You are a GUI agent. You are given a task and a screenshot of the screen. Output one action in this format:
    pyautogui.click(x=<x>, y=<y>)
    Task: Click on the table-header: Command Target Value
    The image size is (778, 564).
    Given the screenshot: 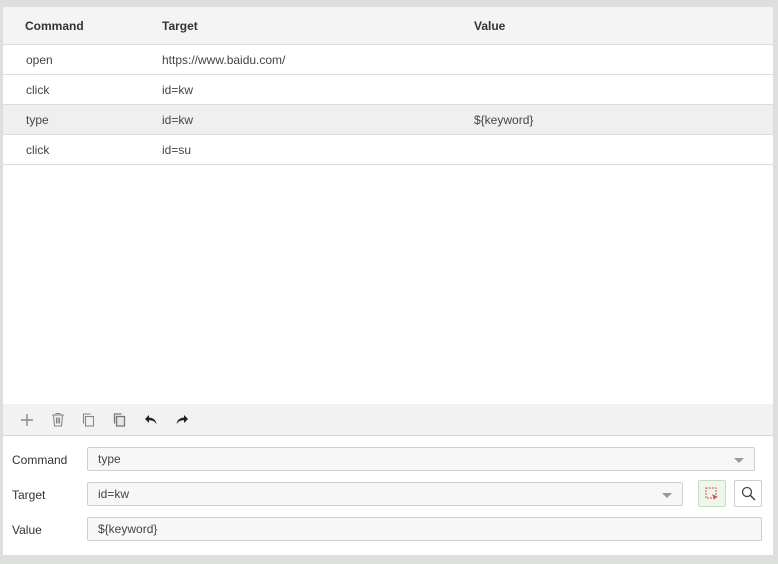 What is the action you would take?
    pyautogui.click(x=388, y=26)
    